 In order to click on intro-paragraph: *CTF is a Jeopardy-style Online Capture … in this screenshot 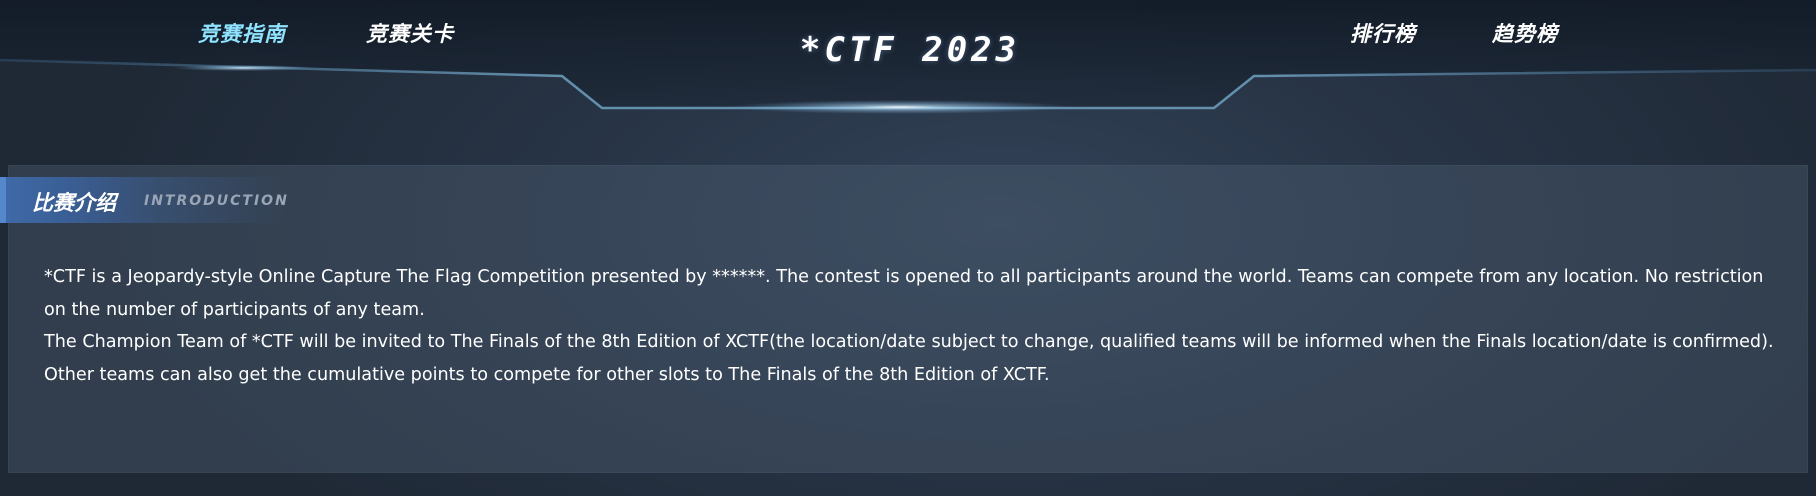, I will do `click(904, 293)`.